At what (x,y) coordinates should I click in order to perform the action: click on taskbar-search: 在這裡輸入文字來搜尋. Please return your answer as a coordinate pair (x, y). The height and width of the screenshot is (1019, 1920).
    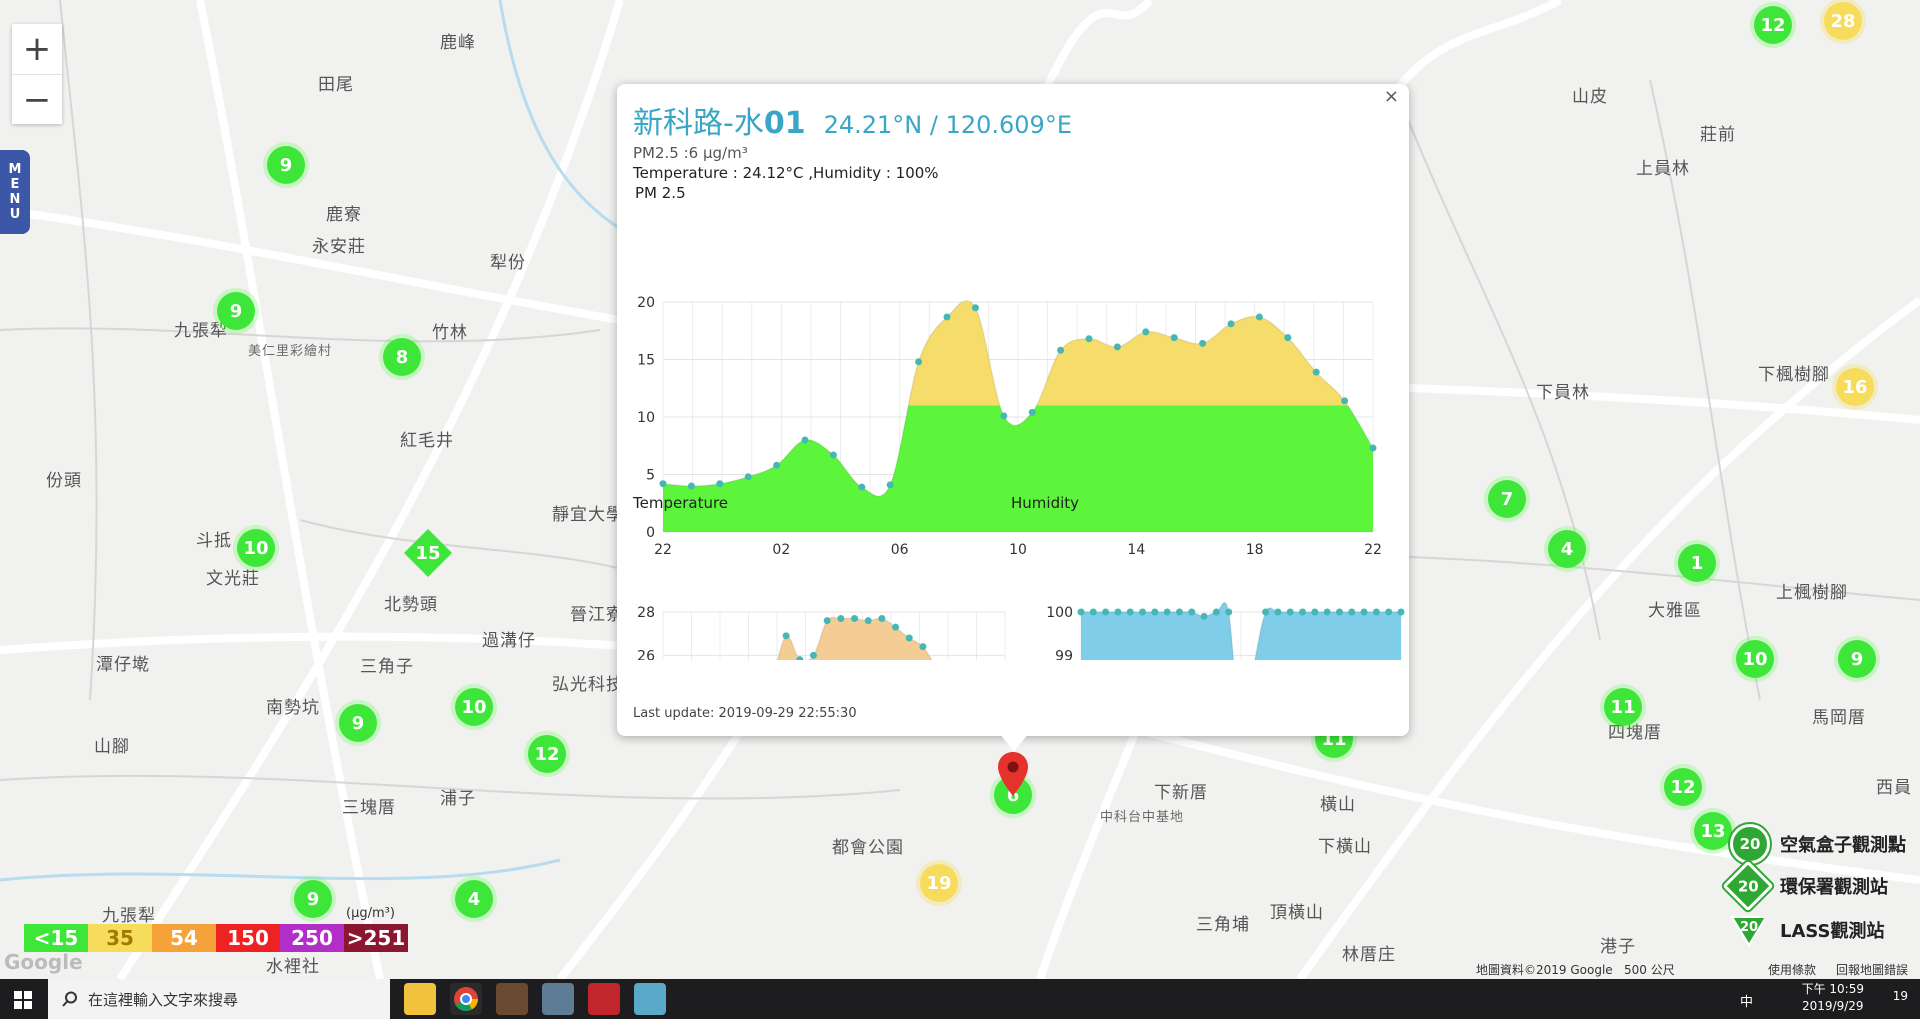
    Looking at the image, I should click on (219, 999).